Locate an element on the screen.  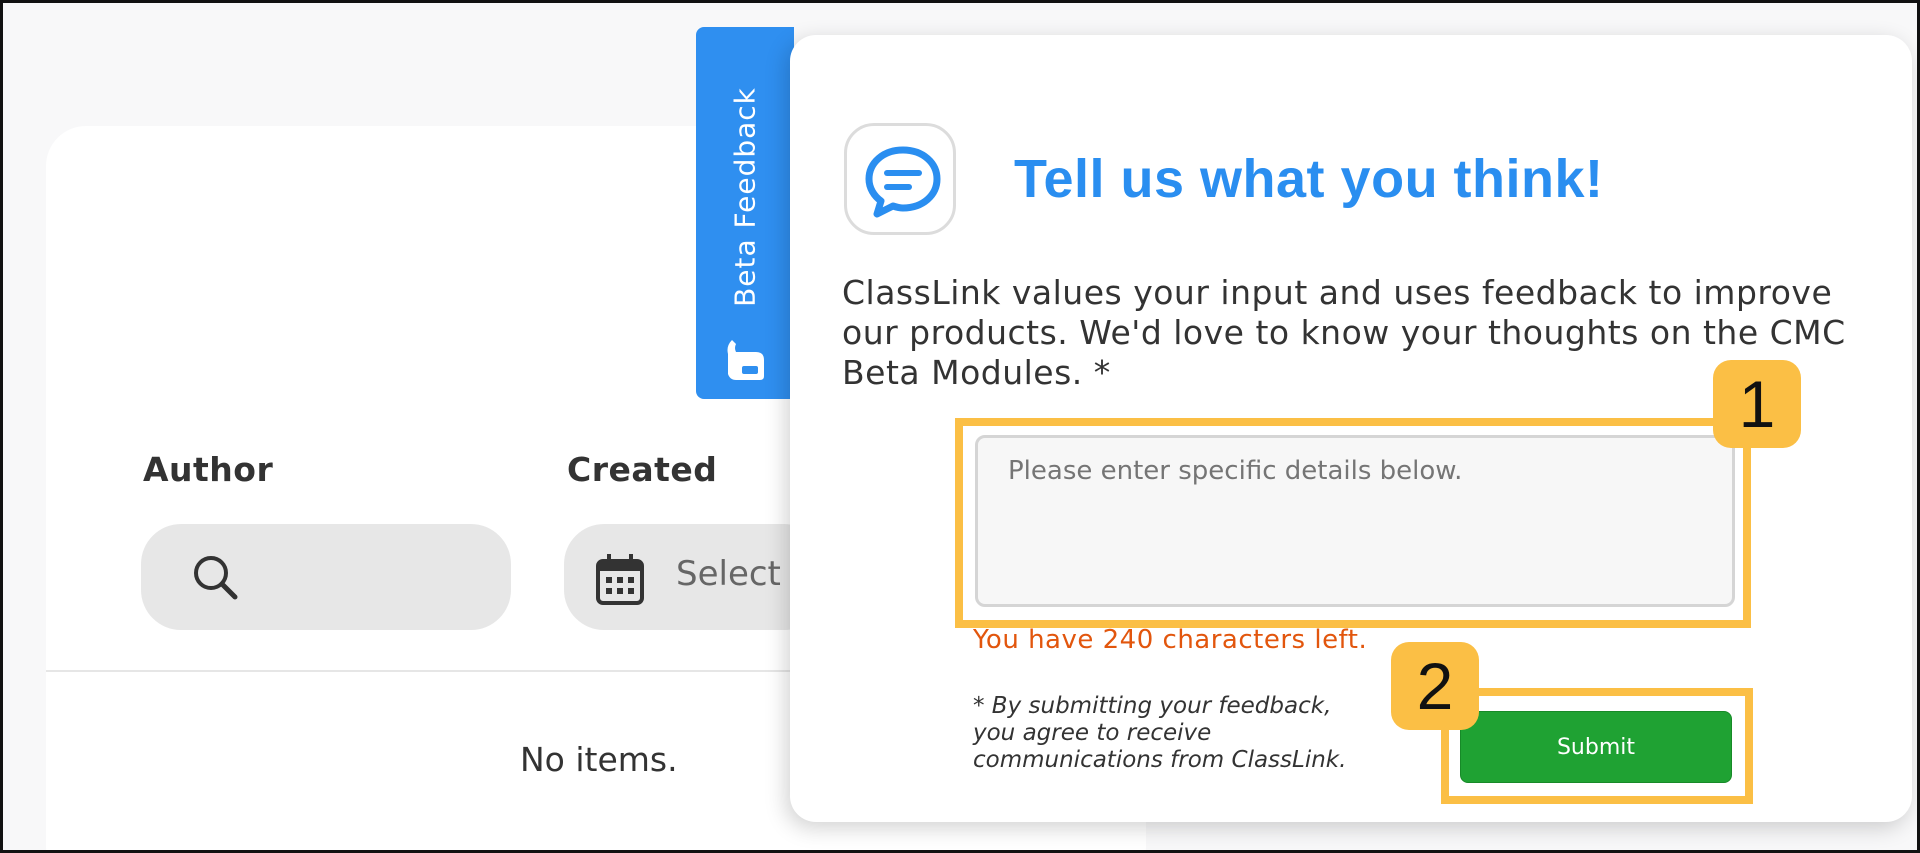
created-filter-label: Created is located at coordinates (642, 469).